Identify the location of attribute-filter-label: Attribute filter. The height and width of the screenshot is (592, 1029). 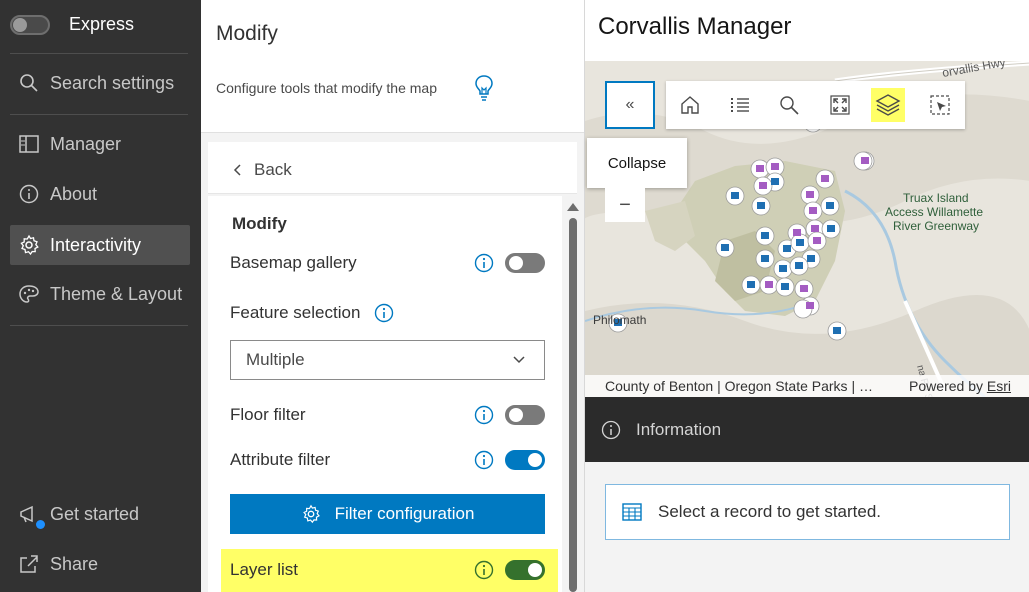
(280, 459).